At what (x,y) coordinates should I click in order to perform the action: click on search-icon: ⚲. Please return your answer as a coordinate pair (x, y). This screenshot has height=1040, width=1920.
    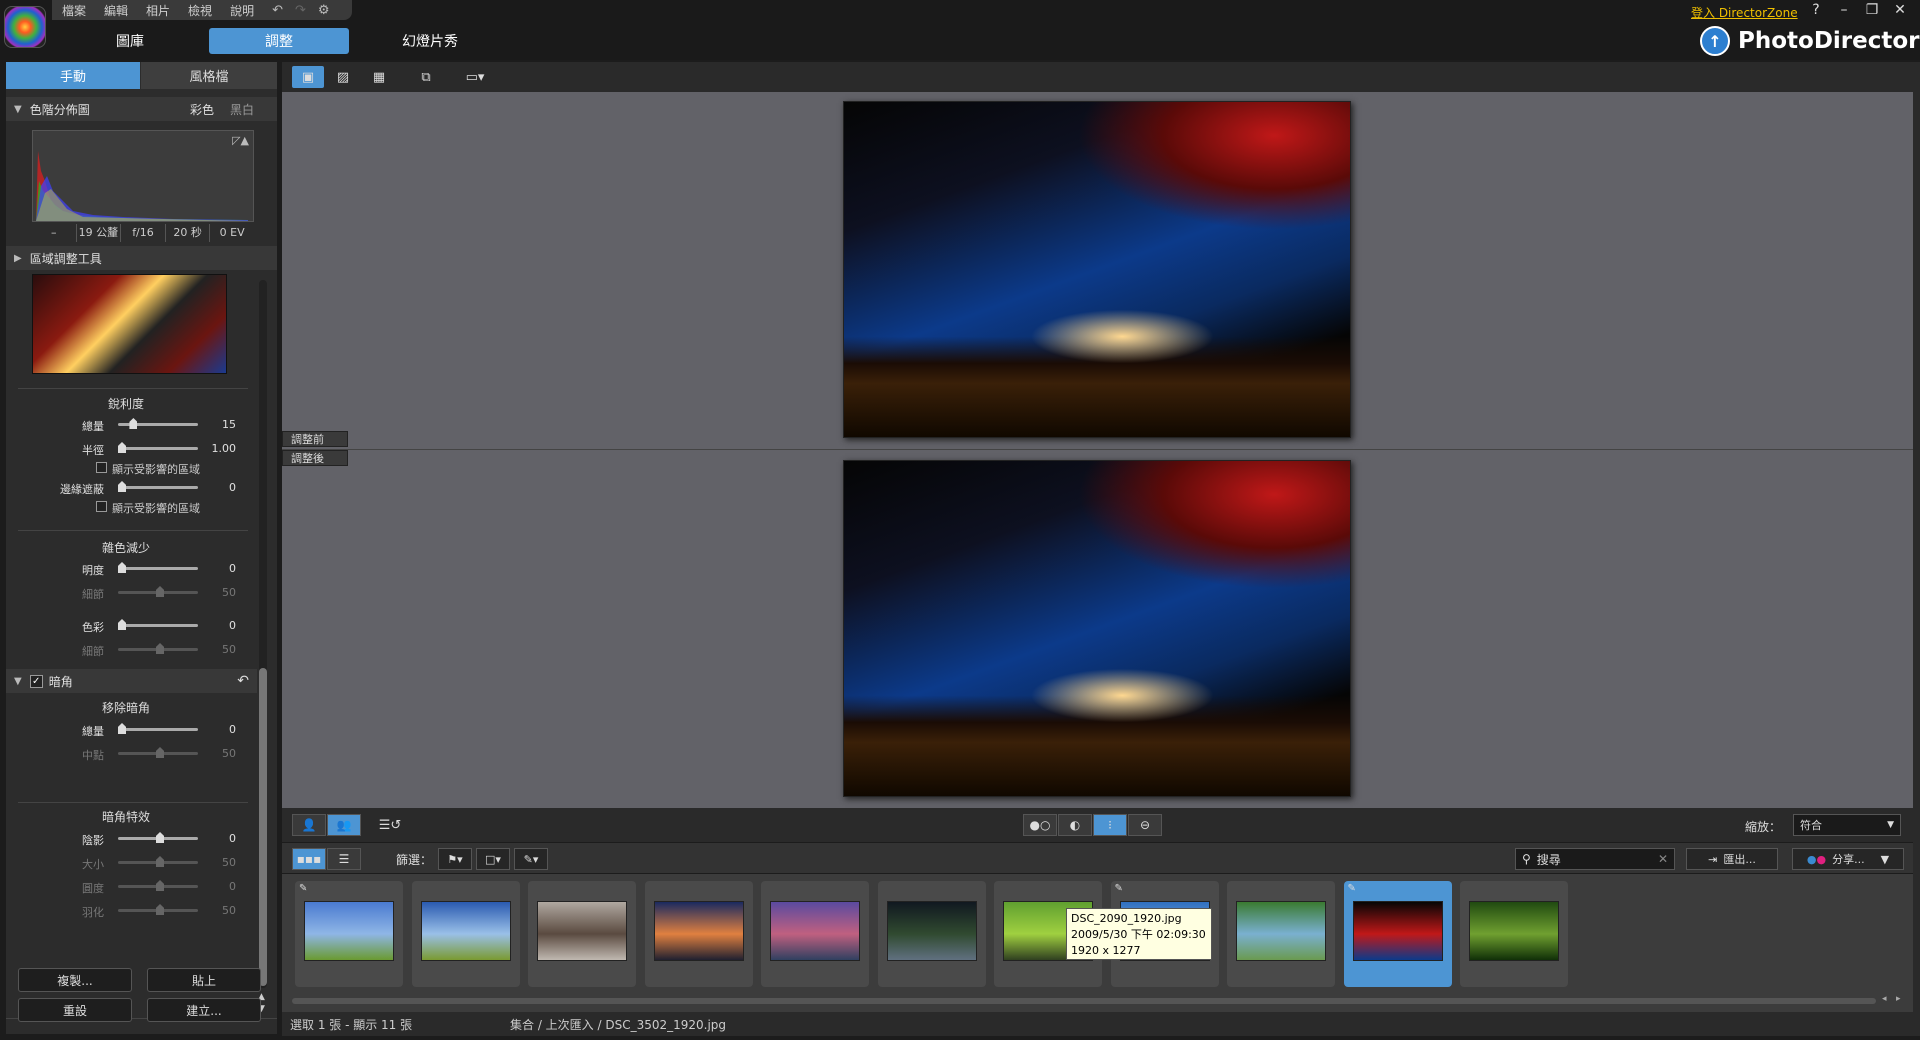
    Looking at the image, I should click on (1526, 859).